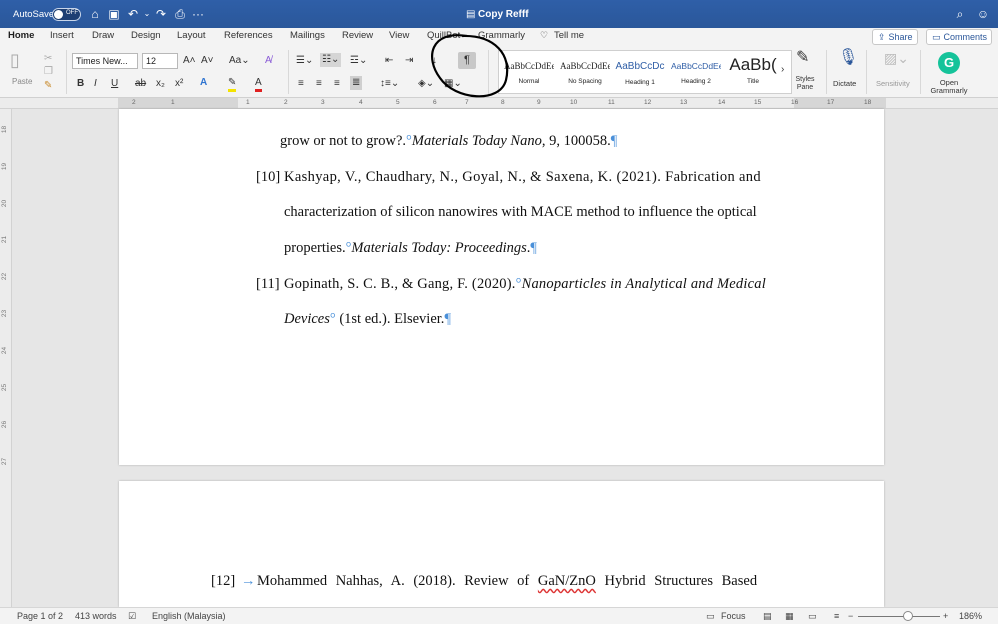 The height and width of the screenshot is (624, 998). I want to click on justify-icon: ≣, so click(356, 83).